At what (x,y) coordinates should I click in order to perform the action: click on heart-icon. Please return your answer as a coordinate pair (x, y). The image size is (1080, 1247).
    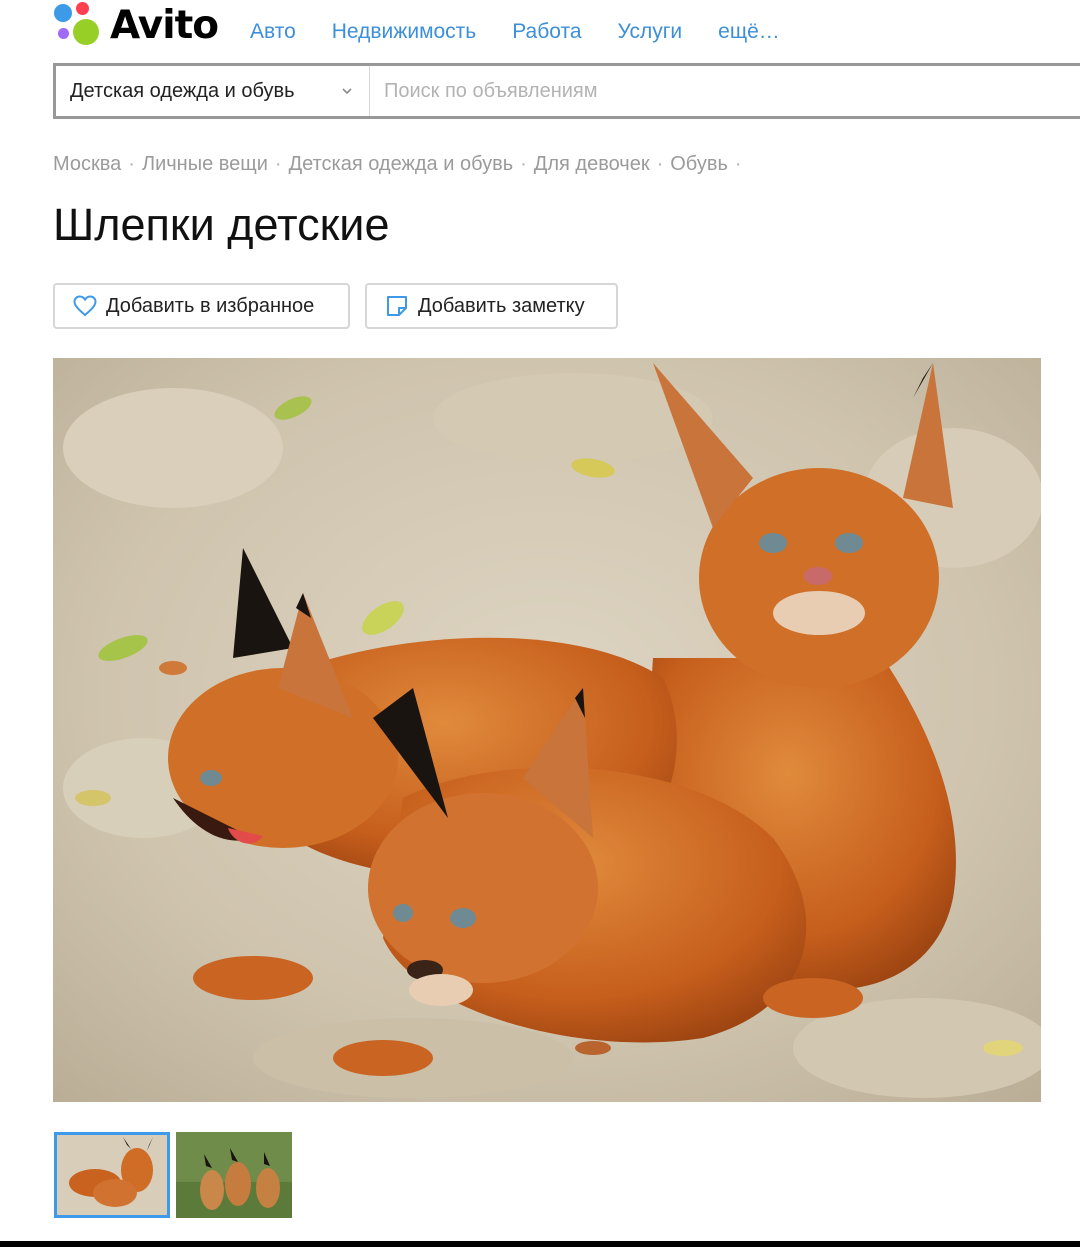
    Looking at the image, I should click on (85, 306).